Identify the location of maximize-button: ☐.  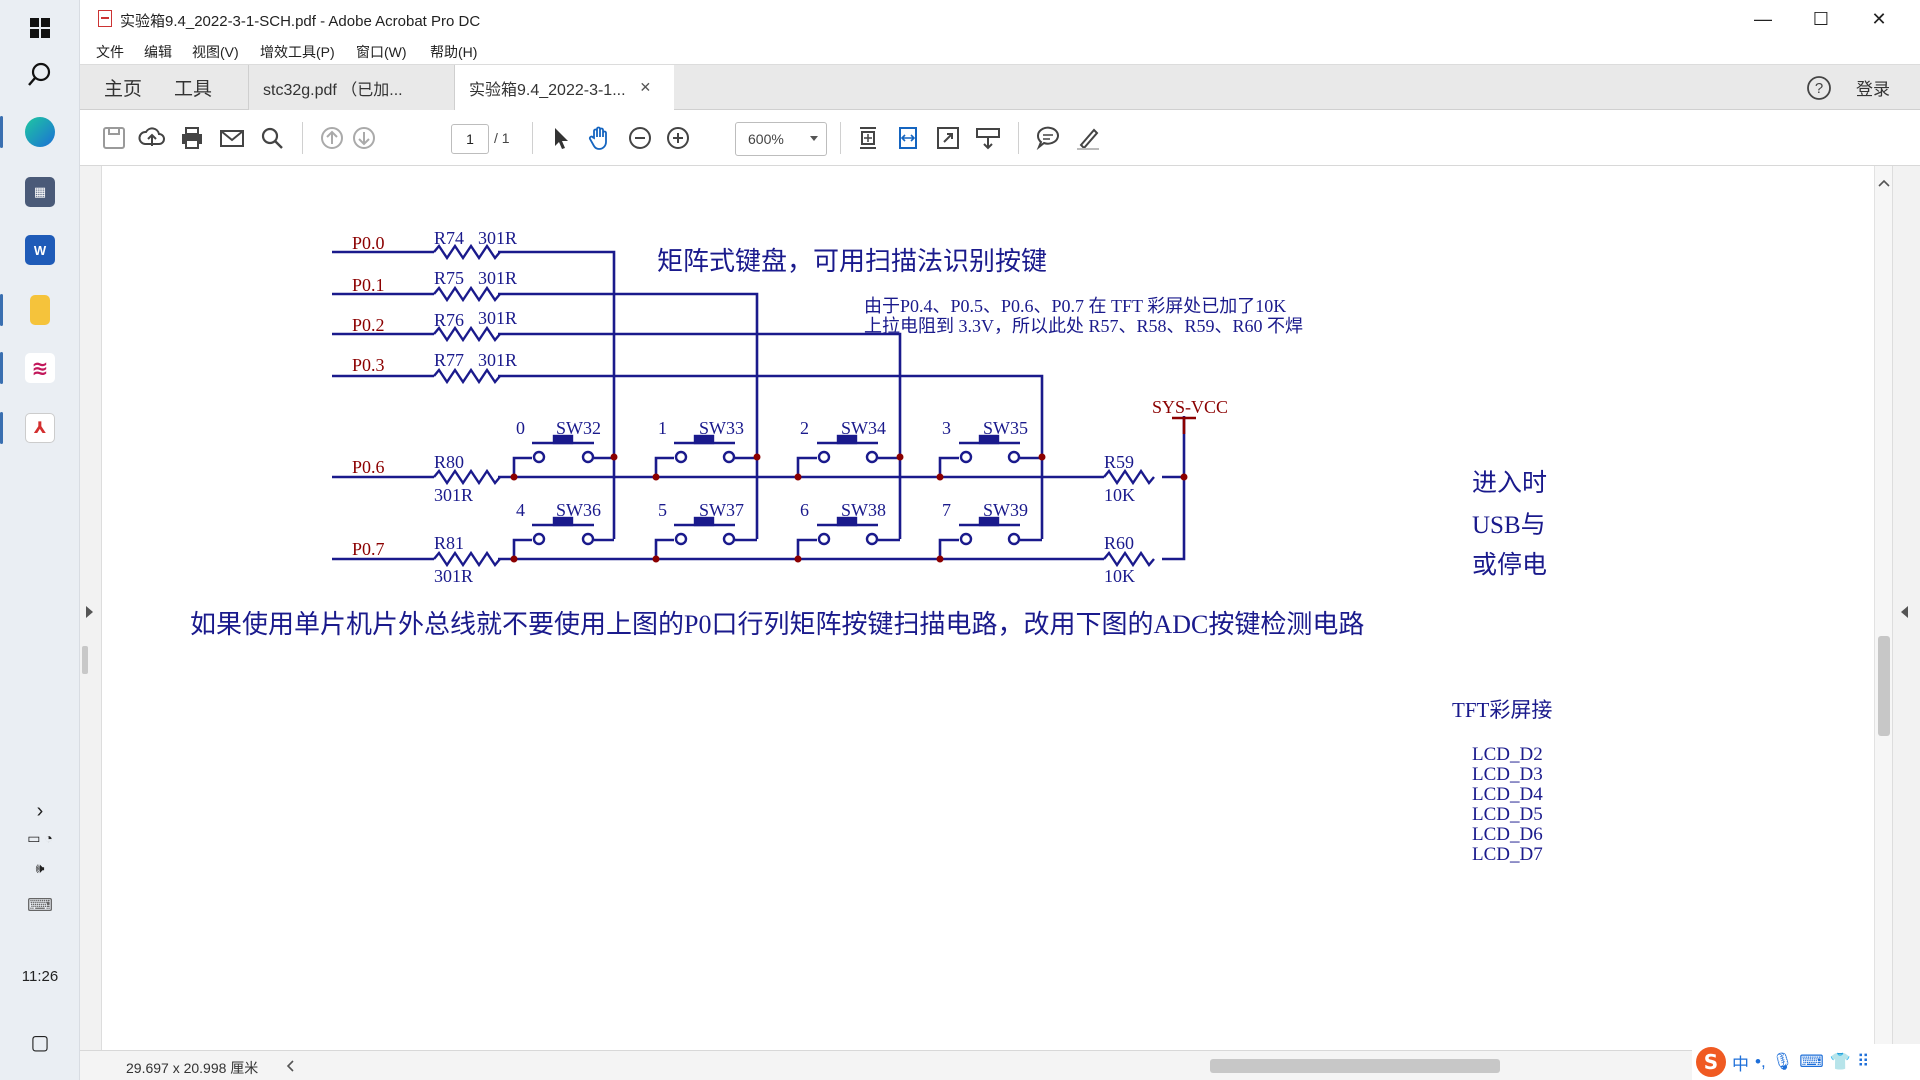
(1821, 19).